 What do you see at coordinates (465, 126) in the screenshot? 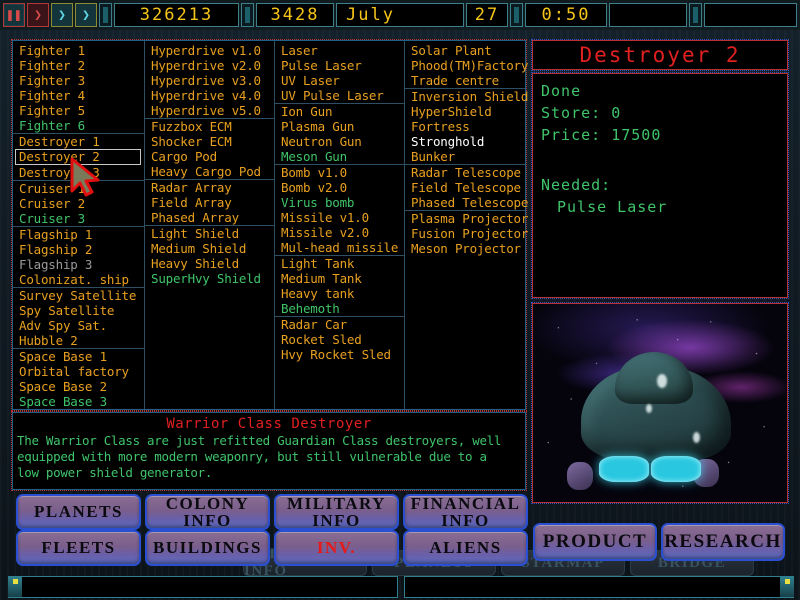
I see `inventory-item: Fortress` at bounding box center [465, 126].